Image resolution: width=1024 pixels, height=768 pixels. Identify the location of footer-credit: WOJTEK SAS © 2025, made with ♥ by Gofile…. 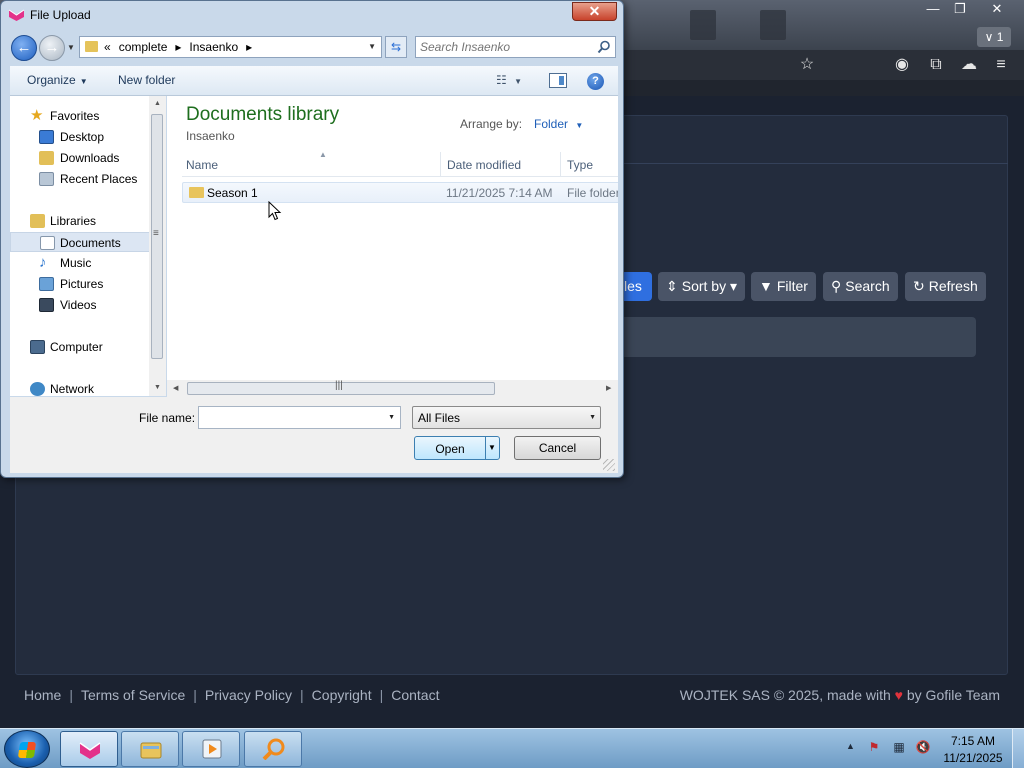
(840, 695).